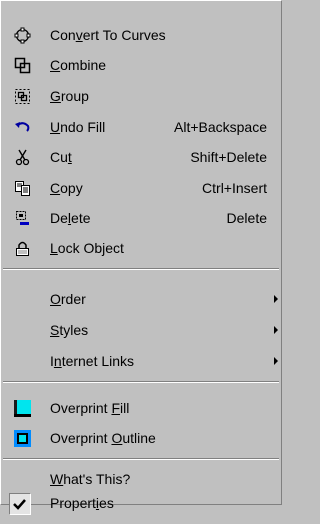  Describe the element at coordinates (22, 65) in the screenshot. I see `combine-icon` at that location.